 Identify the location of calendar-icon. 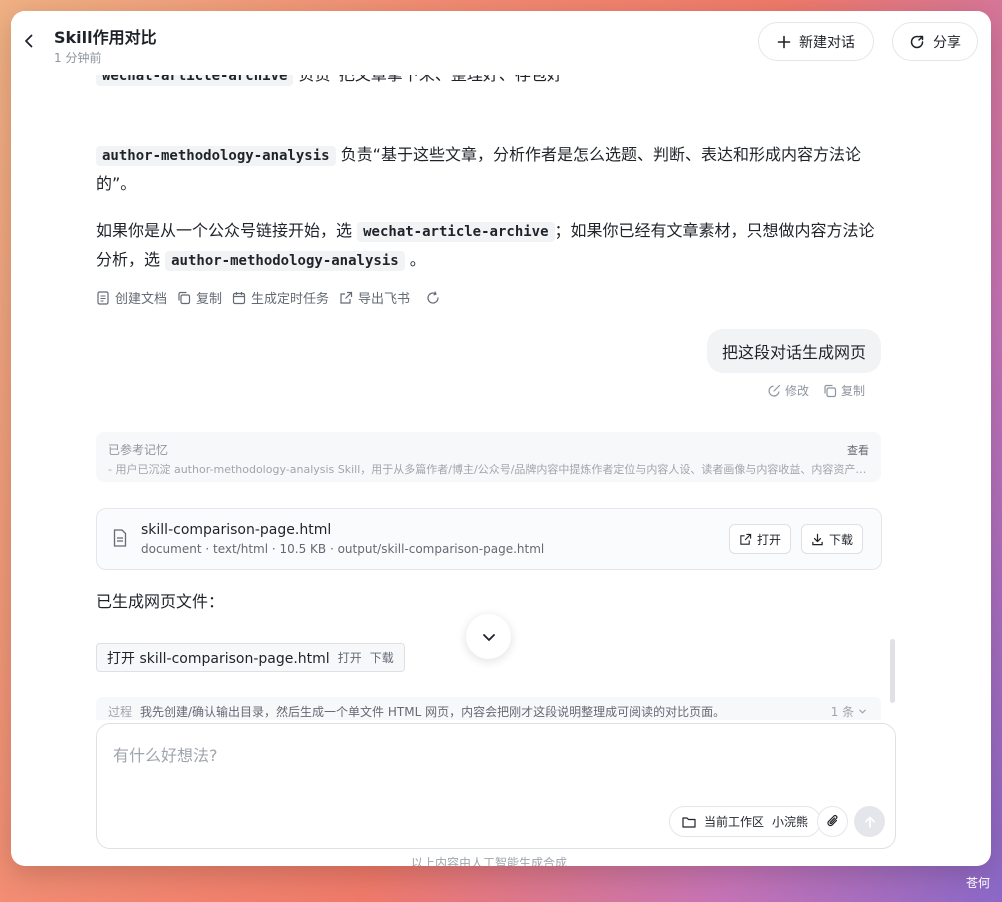
(239, 297).